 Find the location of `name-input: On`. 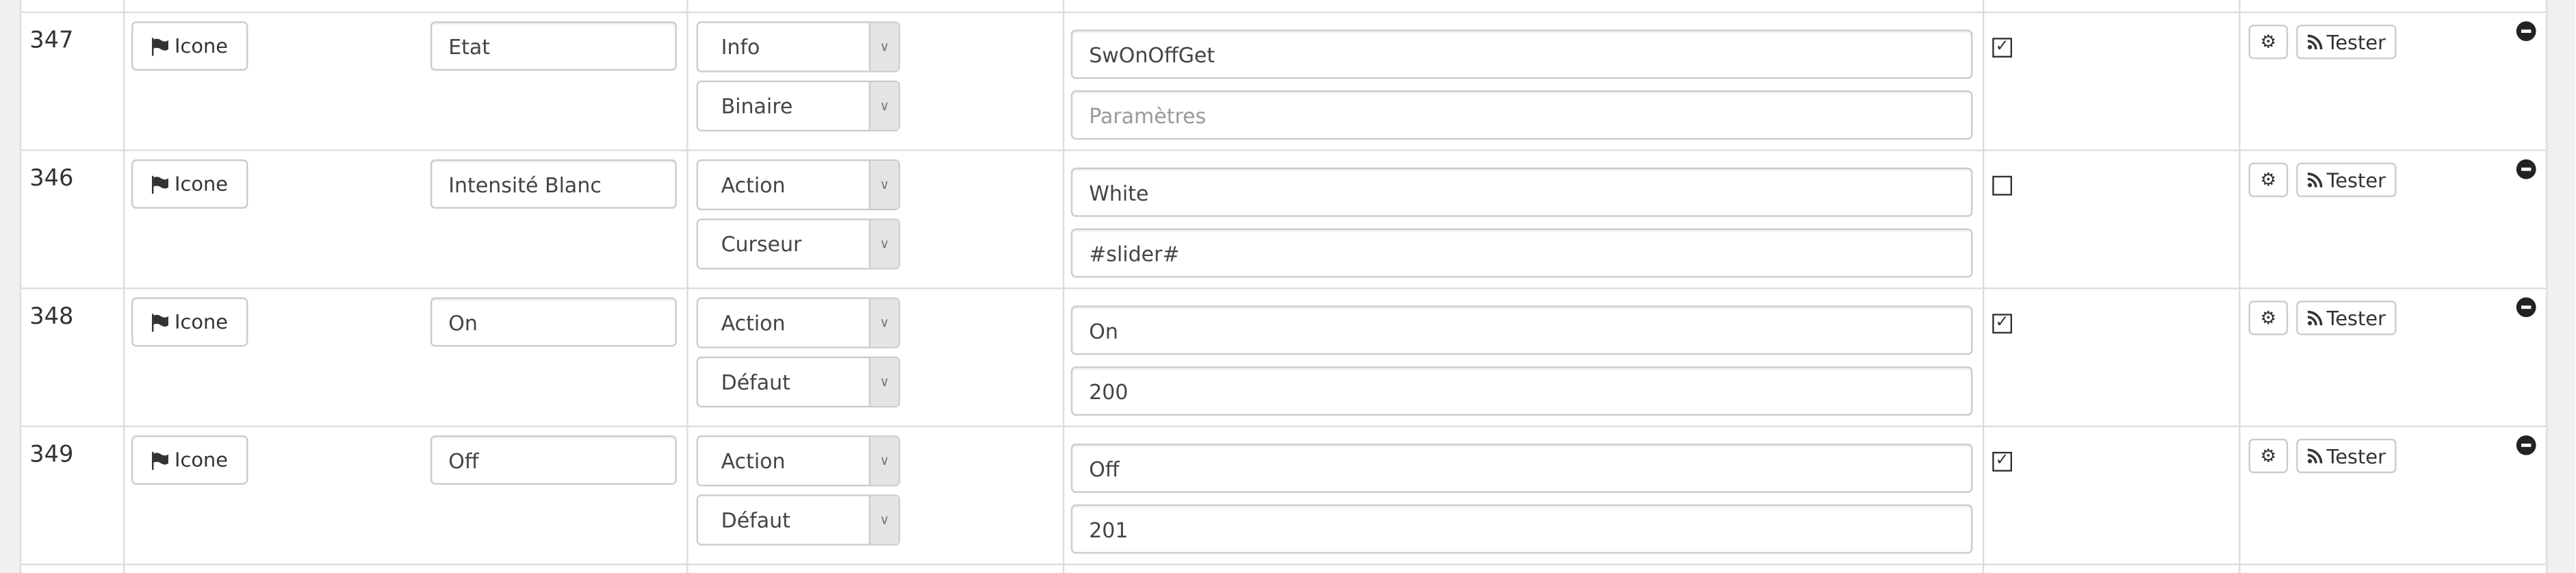

name-input: On is located at coordinates (553, 322).